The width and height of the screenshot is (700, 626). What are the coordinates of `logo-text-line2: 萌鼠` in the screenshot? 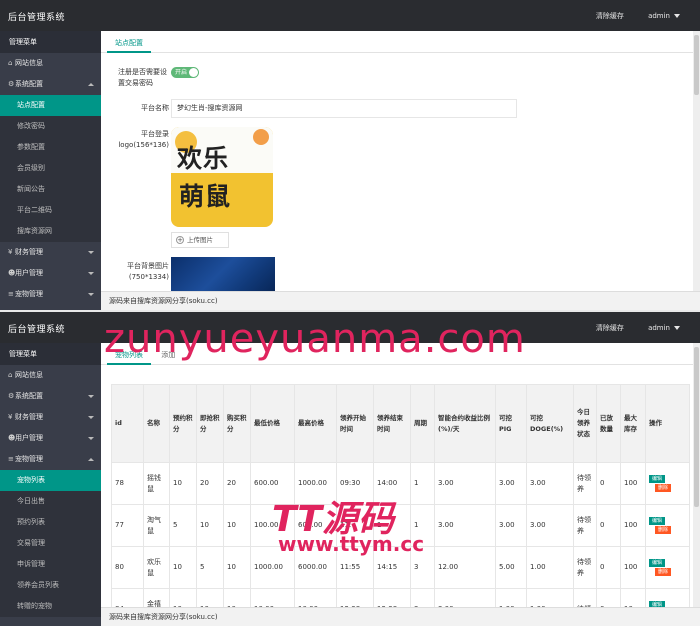 It's located at (205, 196).